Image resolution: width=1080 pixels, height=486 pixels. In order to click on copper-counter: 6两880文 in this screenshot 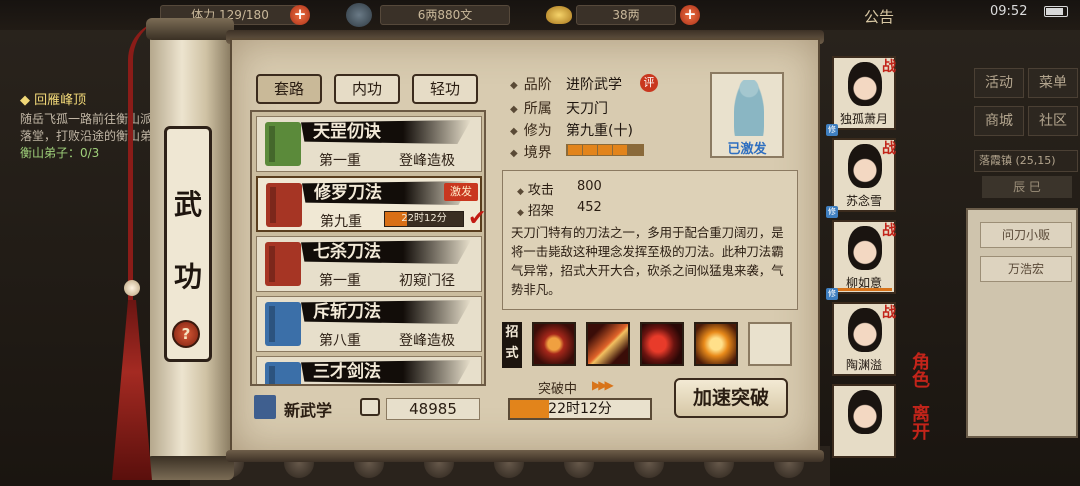, I will do `click(445, 15)`.